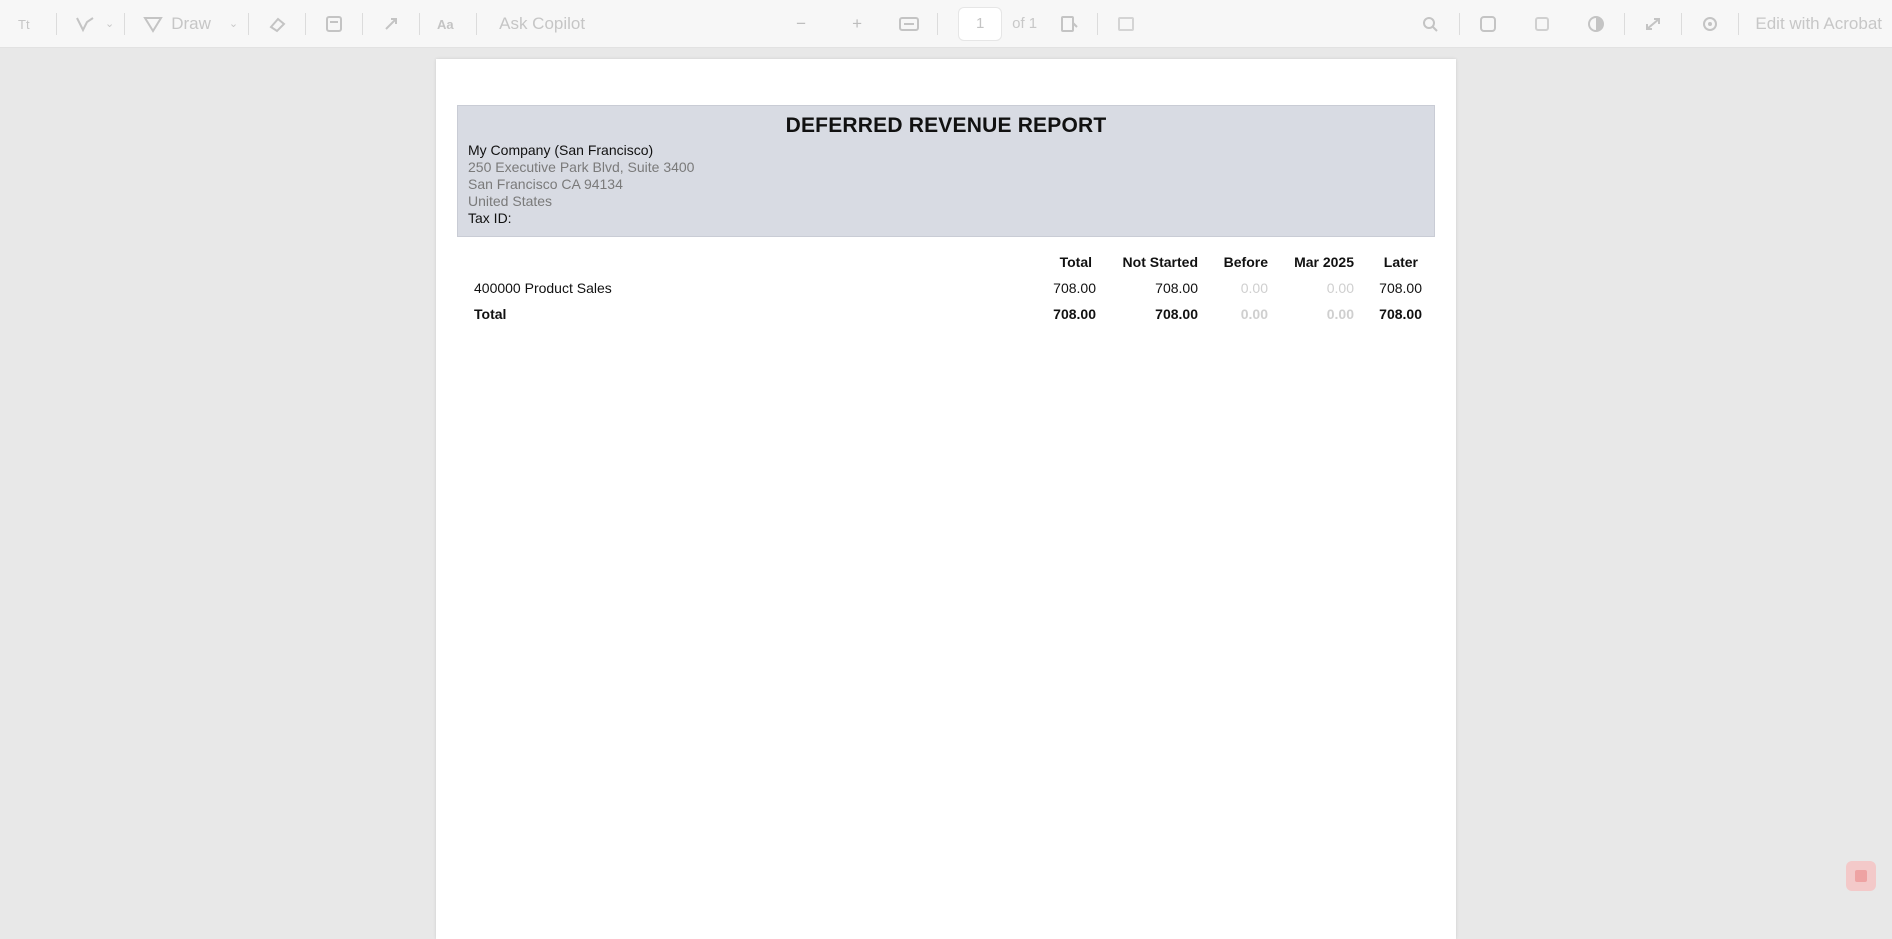 The image size is (1892, 939). I want to click on cell-not-started: 708.00, so click(1176, 288).